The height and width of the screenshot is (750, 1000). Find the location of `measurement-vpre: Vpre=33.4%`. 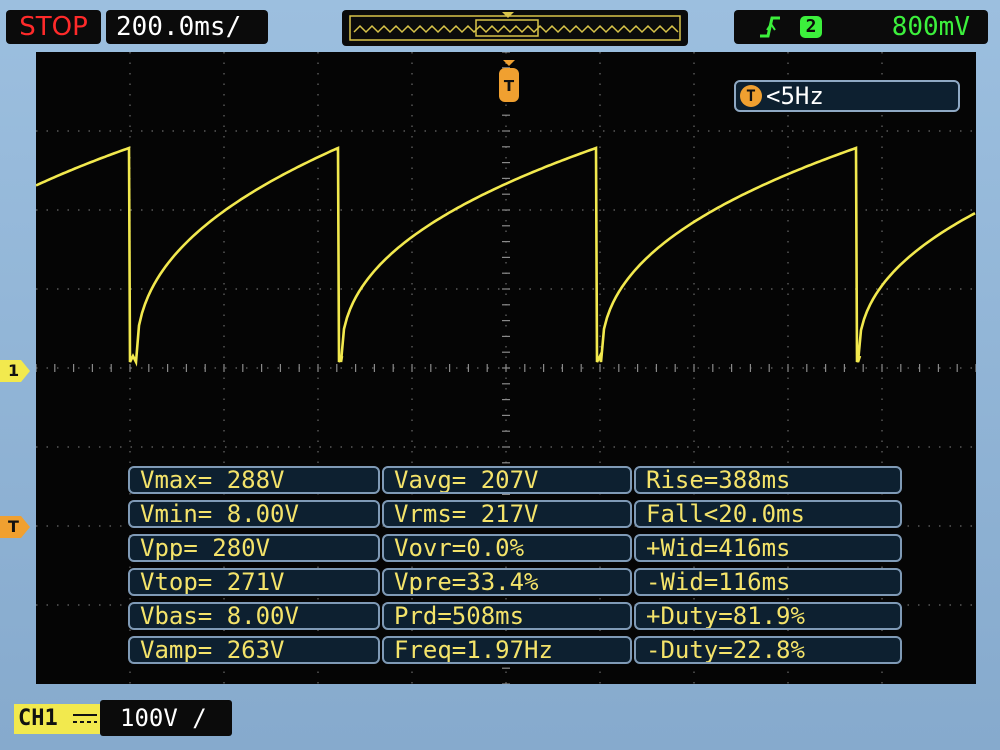

measurement-vpre: Vpre=33.4% is located at coordinates (507, 582).